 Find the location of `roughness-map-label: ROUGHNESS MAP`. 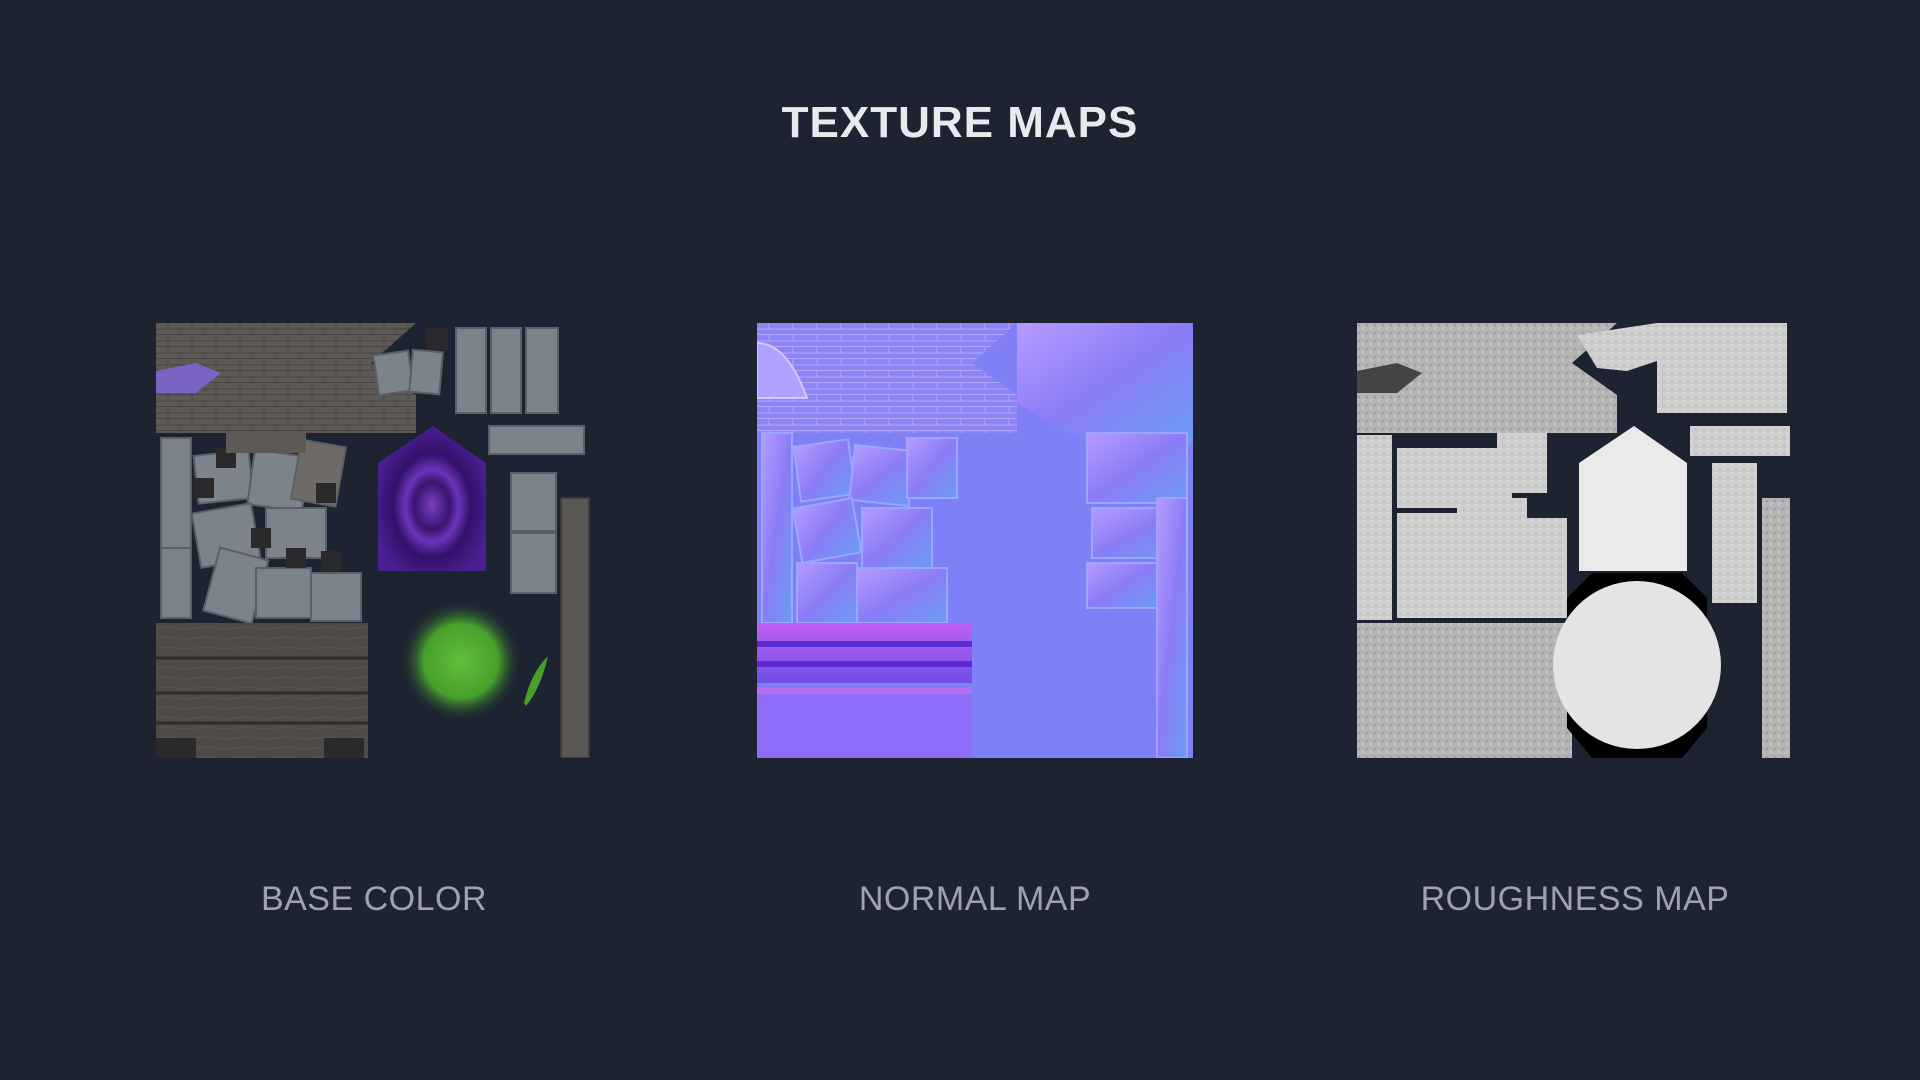

roughness-map-label: ROUGHNESS MAP is located at coordinates (1575, 899).